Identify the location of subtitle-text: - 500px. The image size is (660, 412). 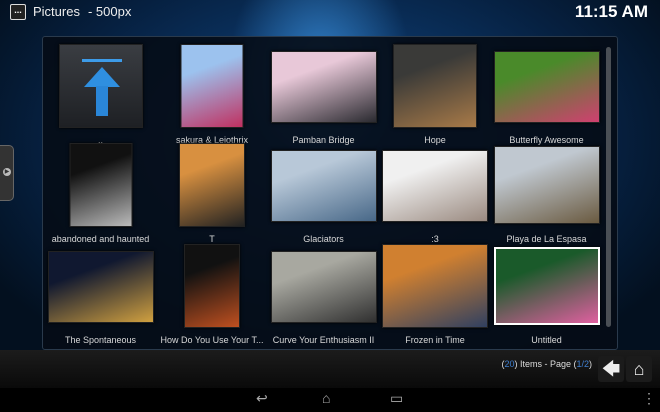
(109, 11).